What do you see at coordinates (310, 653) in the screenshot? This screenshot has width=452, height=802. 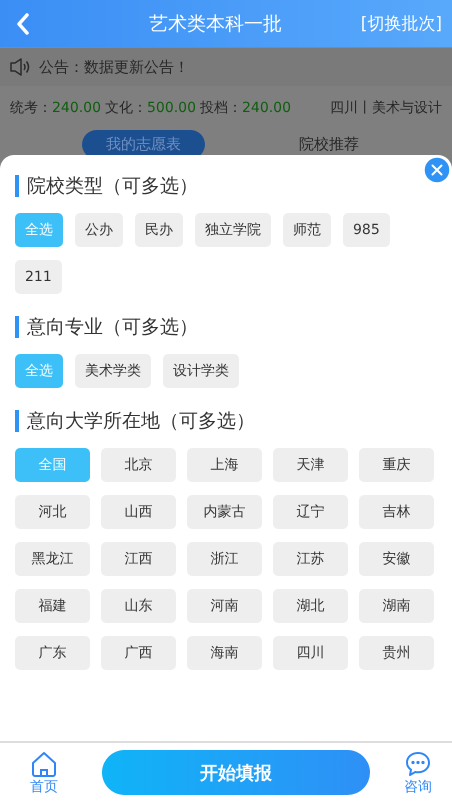 I see `option-chip: 四川` at bounding box center [310, 653].